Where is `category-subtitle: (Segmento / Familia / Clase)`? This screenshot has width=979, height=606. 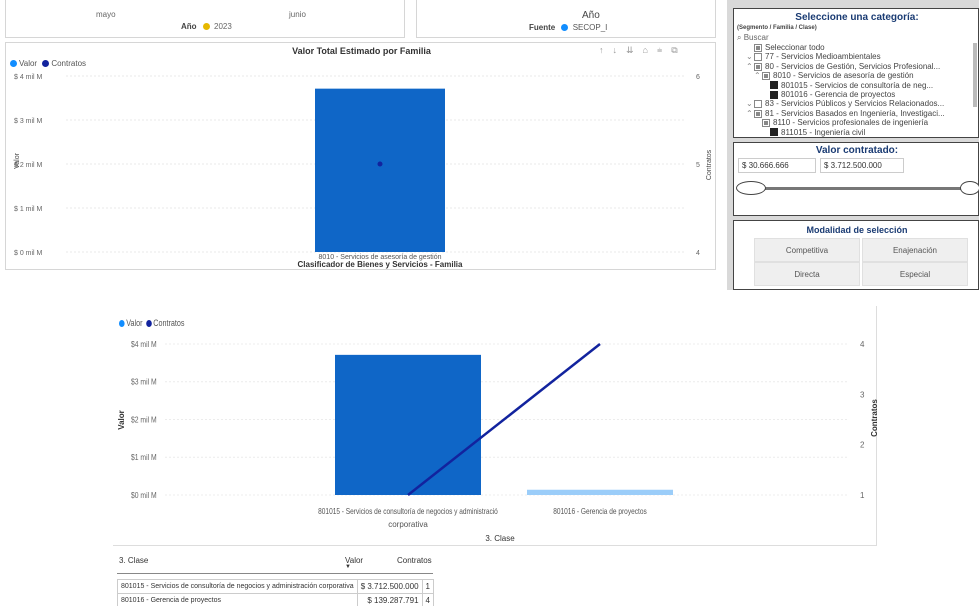
category-subtitle: (Segmento / Familia / Clase) is located at coordinates (777, 28).